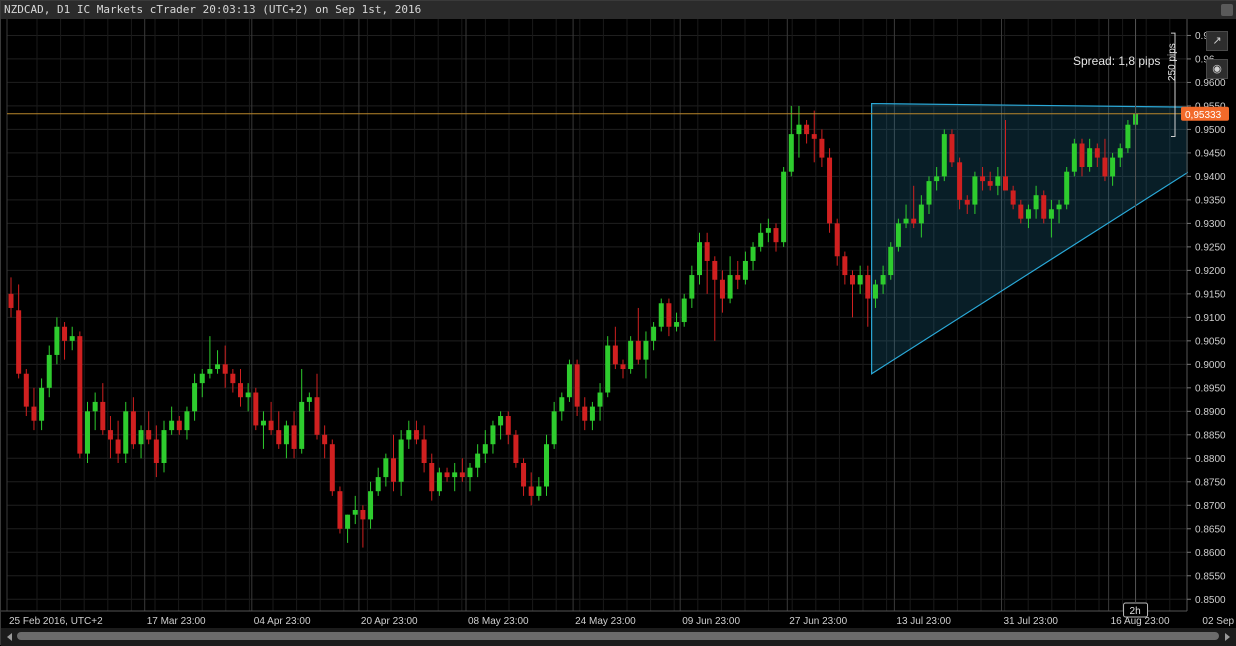  What do you see at coordinates (9, 637) in the screenshot?
I see `scroll-left-icon` at bounding box center [9, 637].